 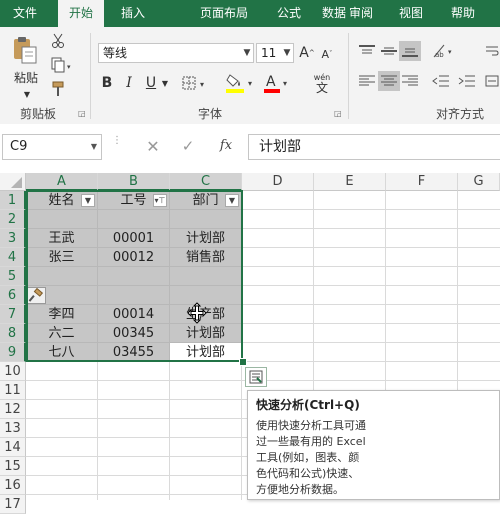 What do you see at coordinates (13, 485) in the screenshot?
I see `row-header-16: 16` at bounding box center [13, 485].